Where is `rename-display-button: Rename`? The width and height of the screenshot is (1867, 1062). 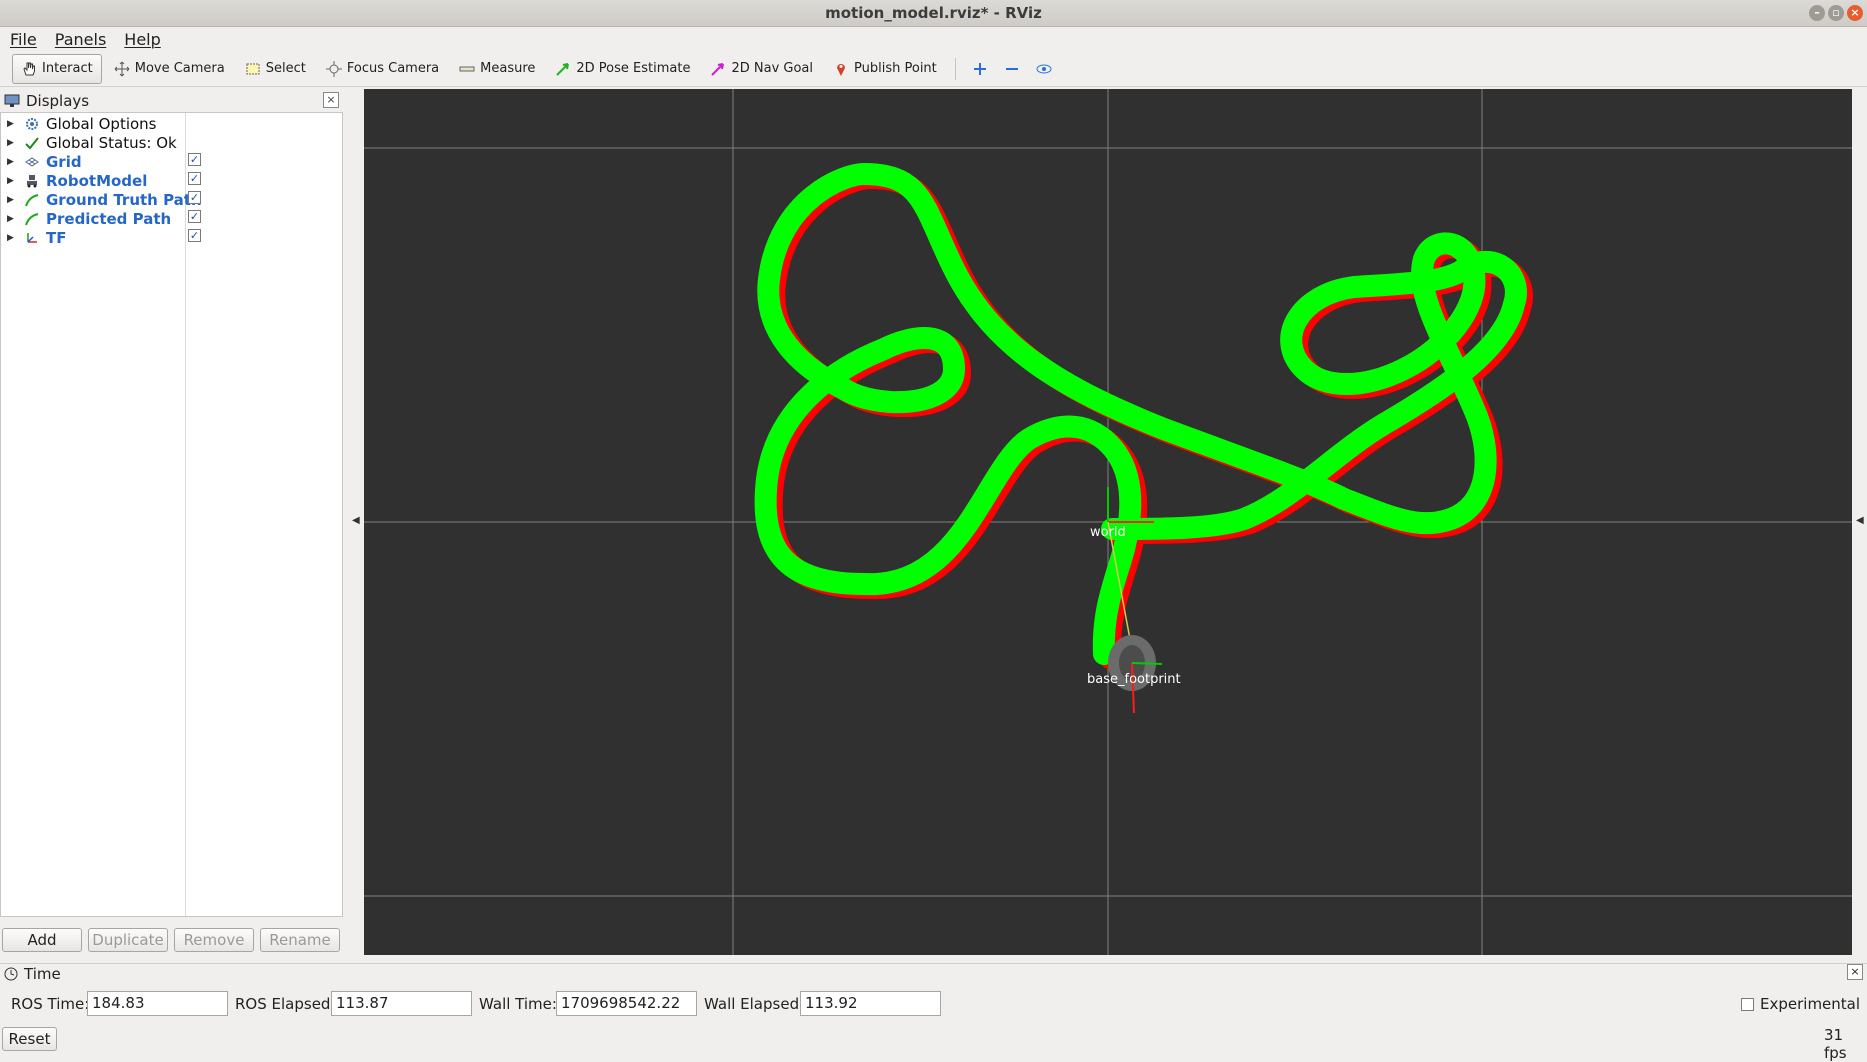
rename-display-button: Rename is located at coordinates (300, 940).